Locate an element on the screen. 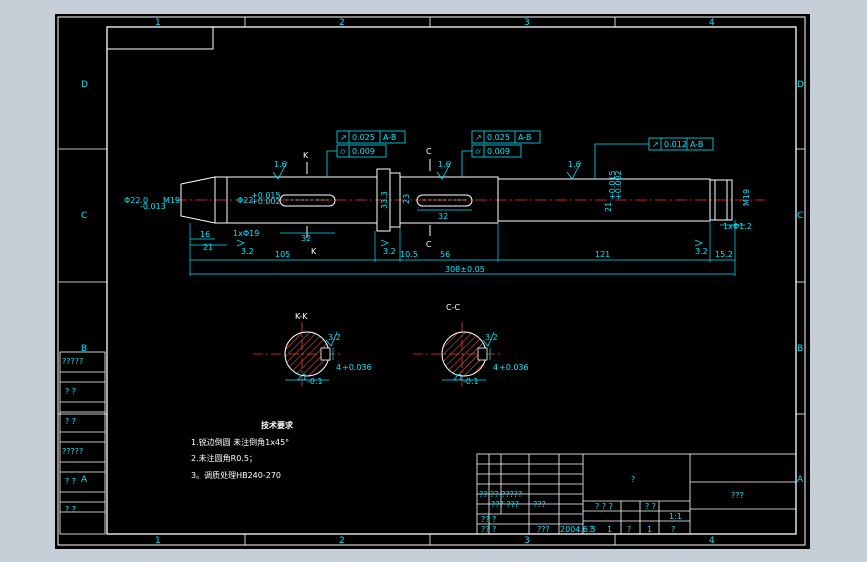 The height and width of the screenshot is (562, 867). dia-left-end-tol: -0.013 is located at coordinates (153, 206).